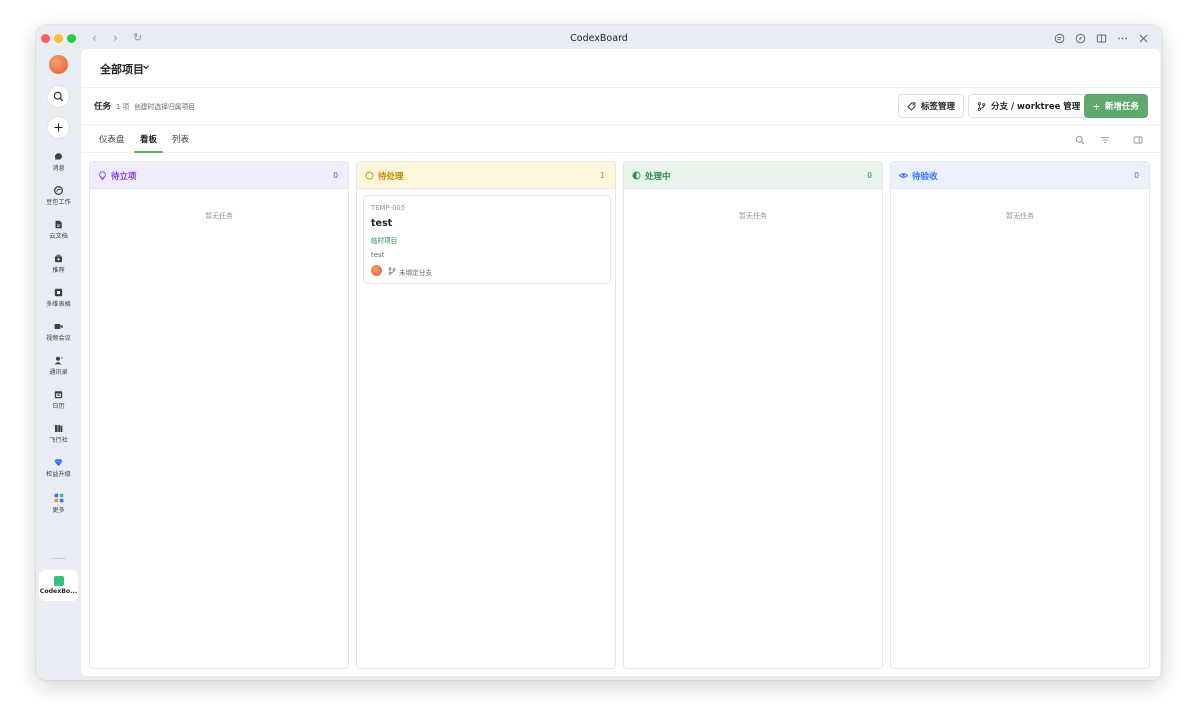 The image size is (1199, 728). What do you see at coordinates (58, 581) in the screenshot?
I see `codexboard-app-icon` at bounding box center [58, 581].